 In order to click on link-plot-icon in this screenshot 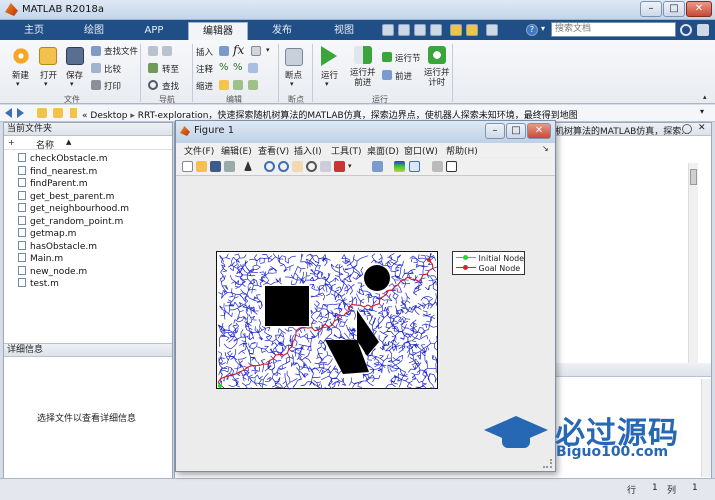, I will do `click(377, 166)`.